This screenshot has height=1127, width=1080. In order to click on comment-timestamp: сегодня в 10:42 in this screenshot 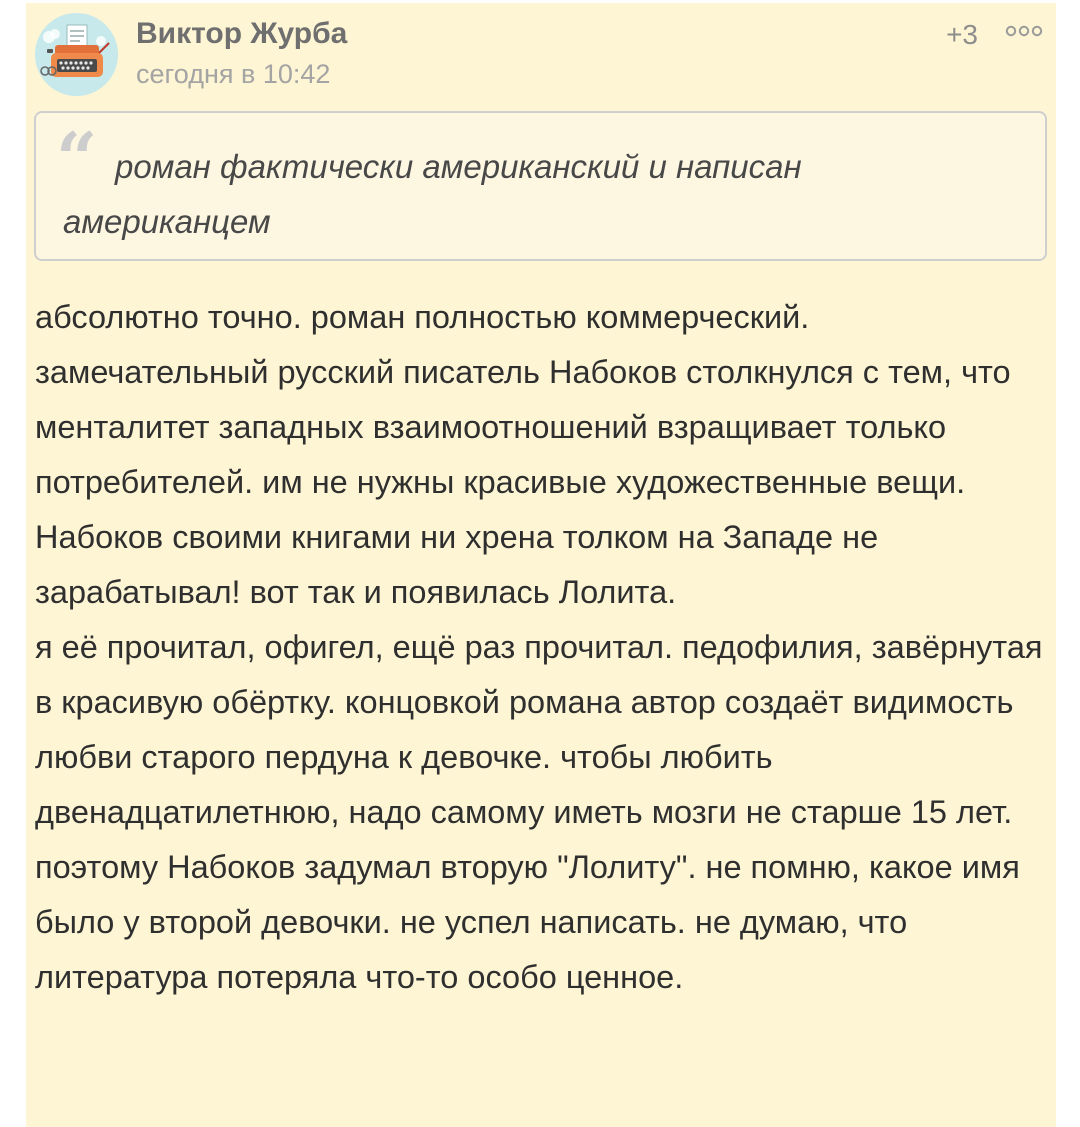, I will do `click(233, 74)`.